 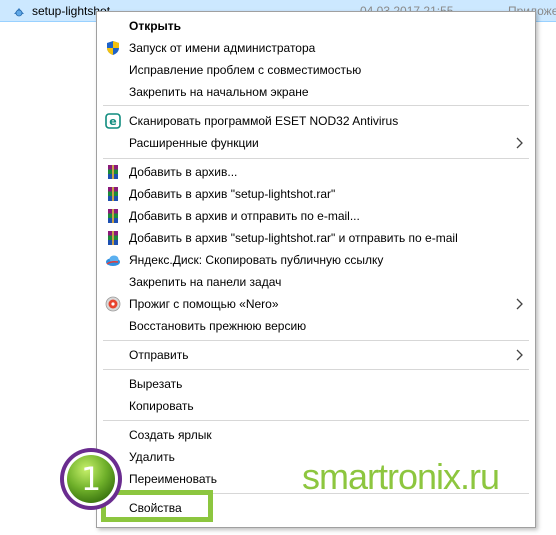 I want to click on menu-item-label: Удалить, so click(x=152, y=457).